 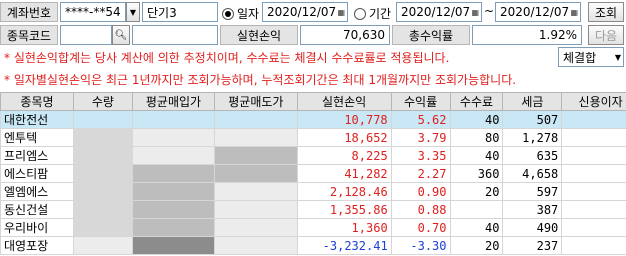 I want to click on date-single-field: 2020/12/07 ▦, so click(x=305, y=12).